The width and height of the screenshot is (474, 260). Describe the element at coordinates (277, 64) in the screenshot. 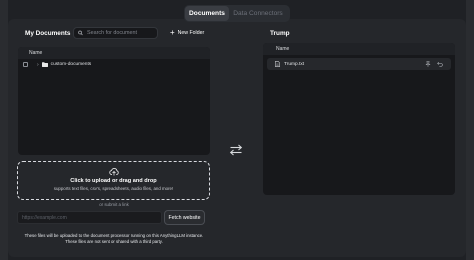

I see `file-icon` at that location.